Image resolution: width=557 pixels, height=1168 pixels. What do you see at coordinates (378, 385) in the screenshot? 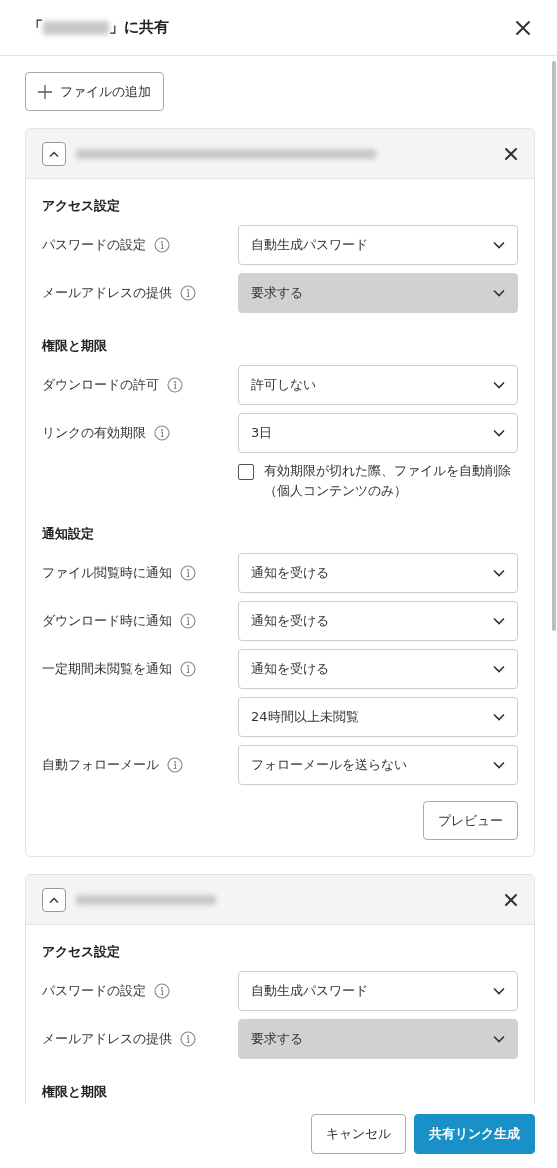
I see `dropdown: 許可しない` at bounding box center [378, 385].